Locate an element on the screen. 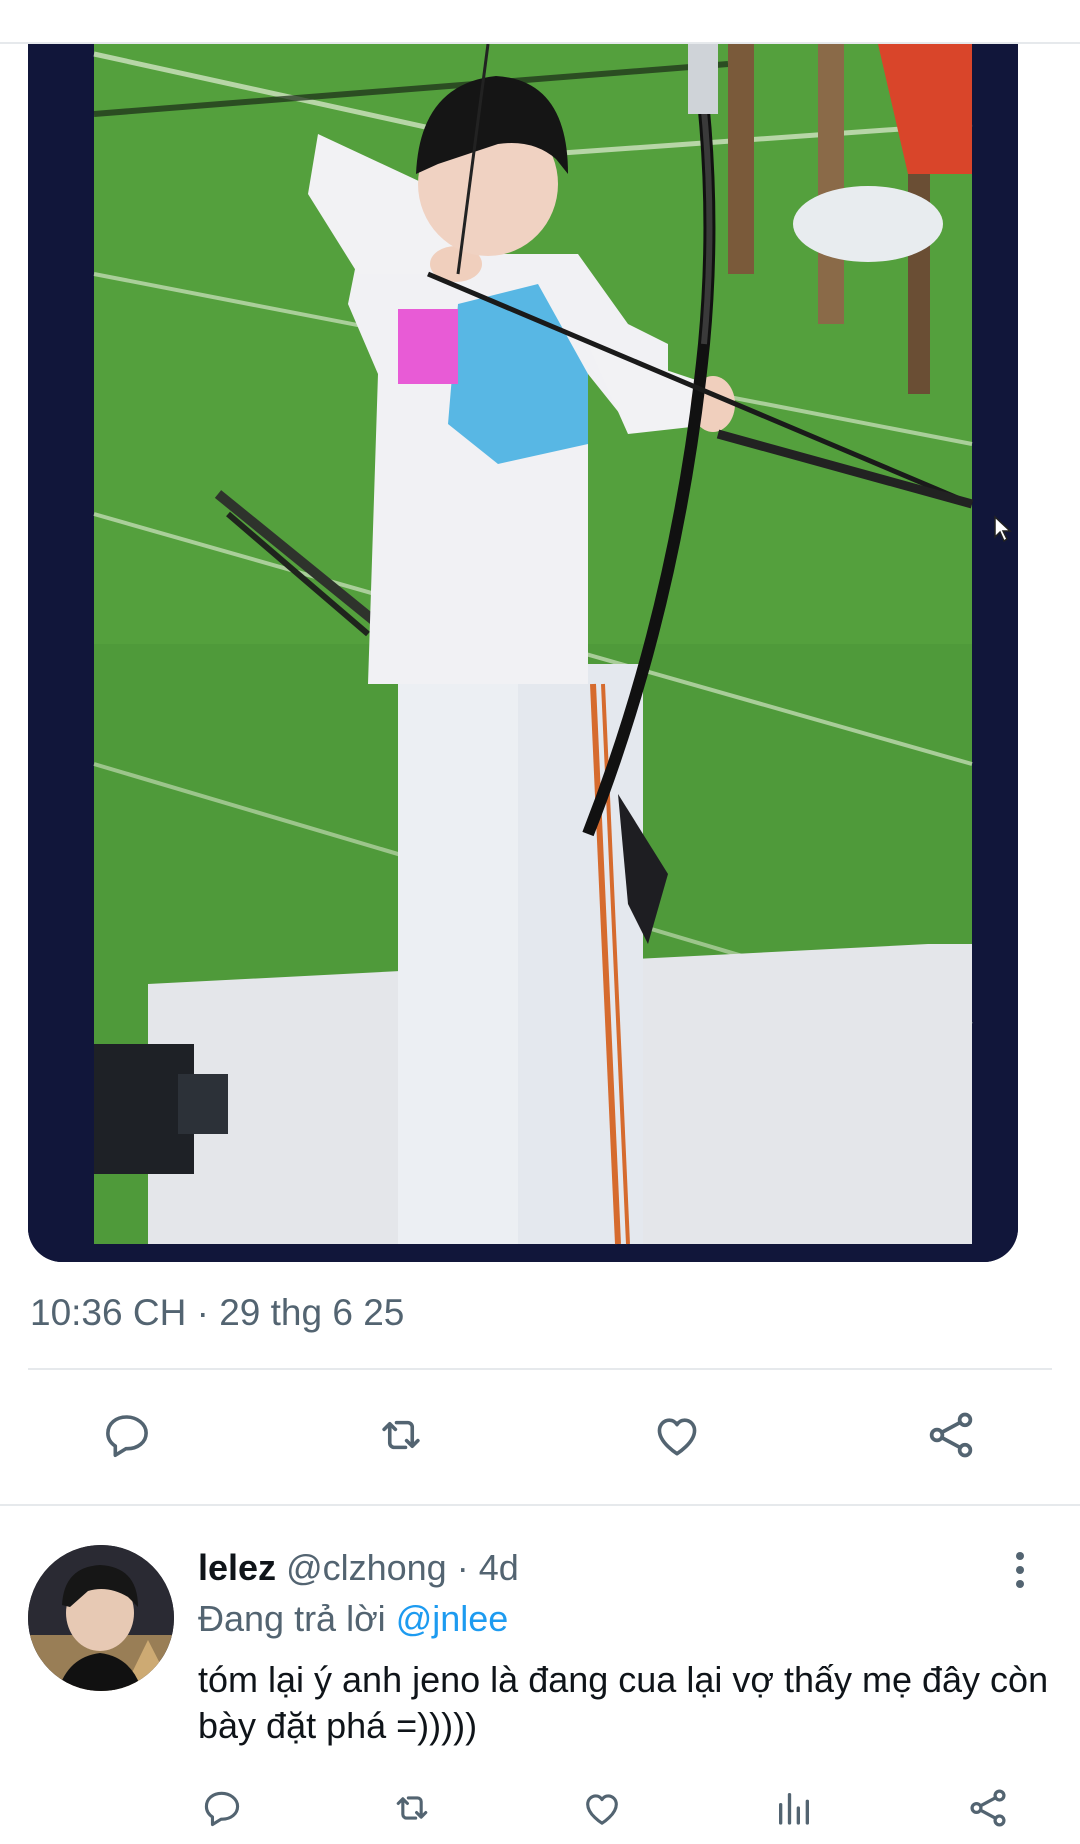  replying-to-prefix: Đang trả lời is located at coordinates (297, 1618).